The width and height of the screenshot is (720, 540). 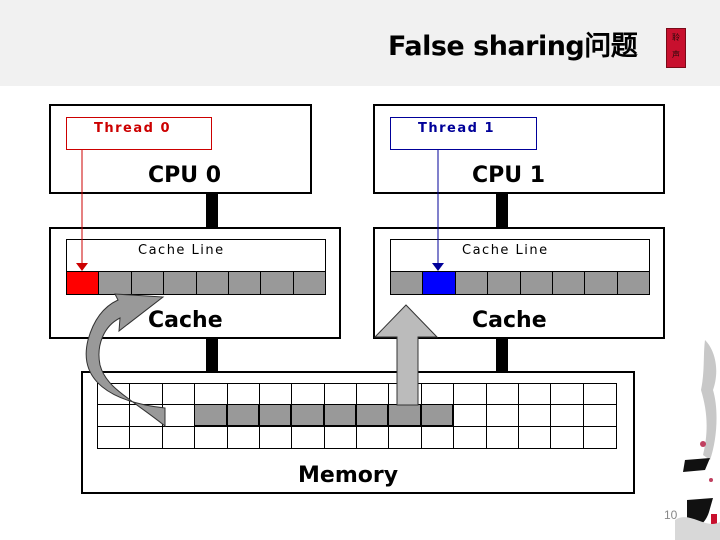 I want to click on page-number: 10, so click(x=671, y=515).